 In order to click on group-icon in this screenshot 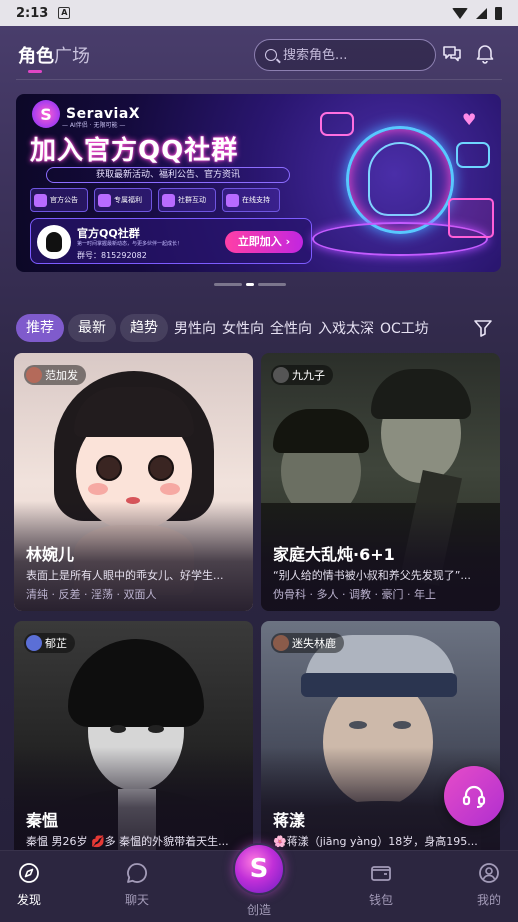, I will do `click(168, 200)`.